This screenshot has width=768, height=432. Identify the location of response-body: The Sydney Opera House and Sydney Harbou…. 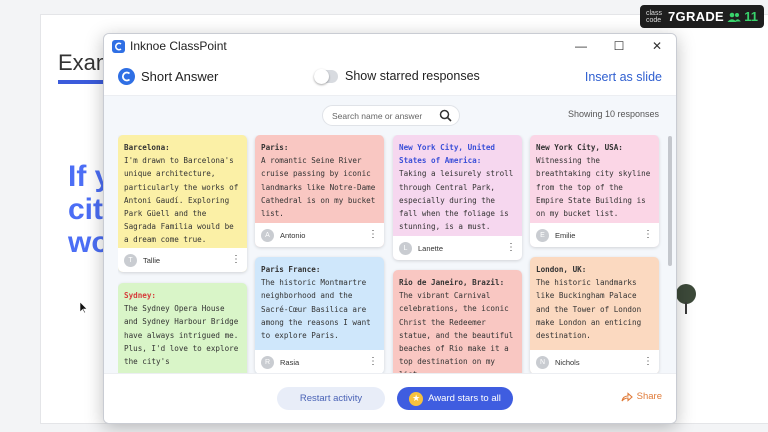
(181, 335).